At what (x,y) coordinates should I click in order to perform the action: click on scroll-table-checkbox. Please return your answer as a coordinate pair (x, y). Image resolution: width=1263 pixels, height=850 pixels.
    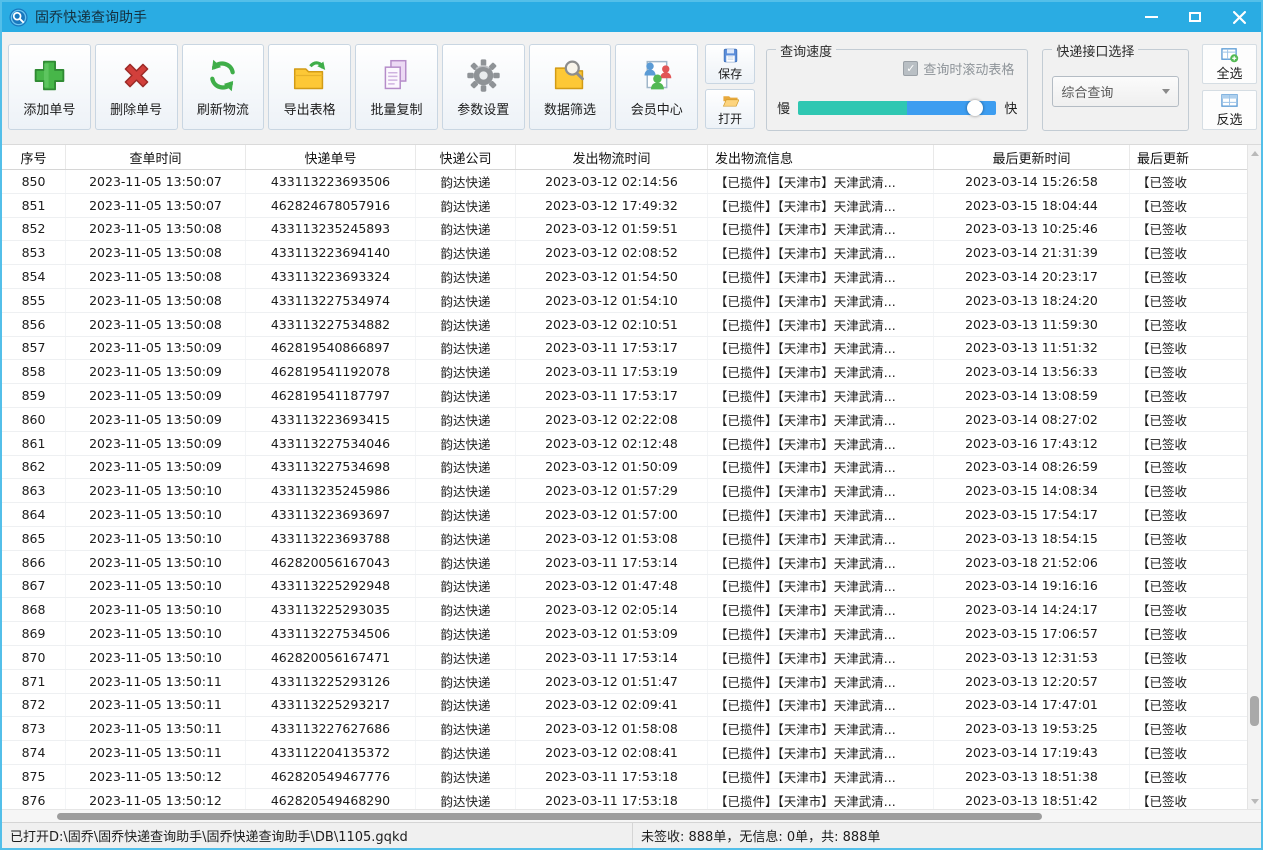
    Looking at the image, I should click on (911, 68).